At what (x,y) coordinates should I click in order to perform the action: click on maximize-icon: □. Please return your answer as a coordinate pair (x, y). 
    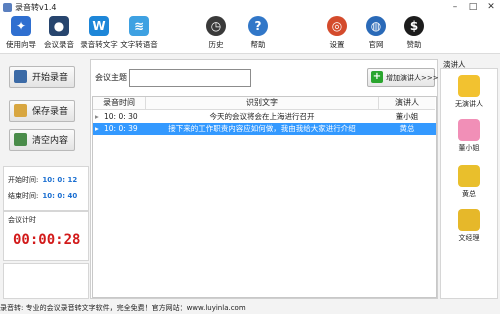
    Looking at the image, I should click on (473, 7).